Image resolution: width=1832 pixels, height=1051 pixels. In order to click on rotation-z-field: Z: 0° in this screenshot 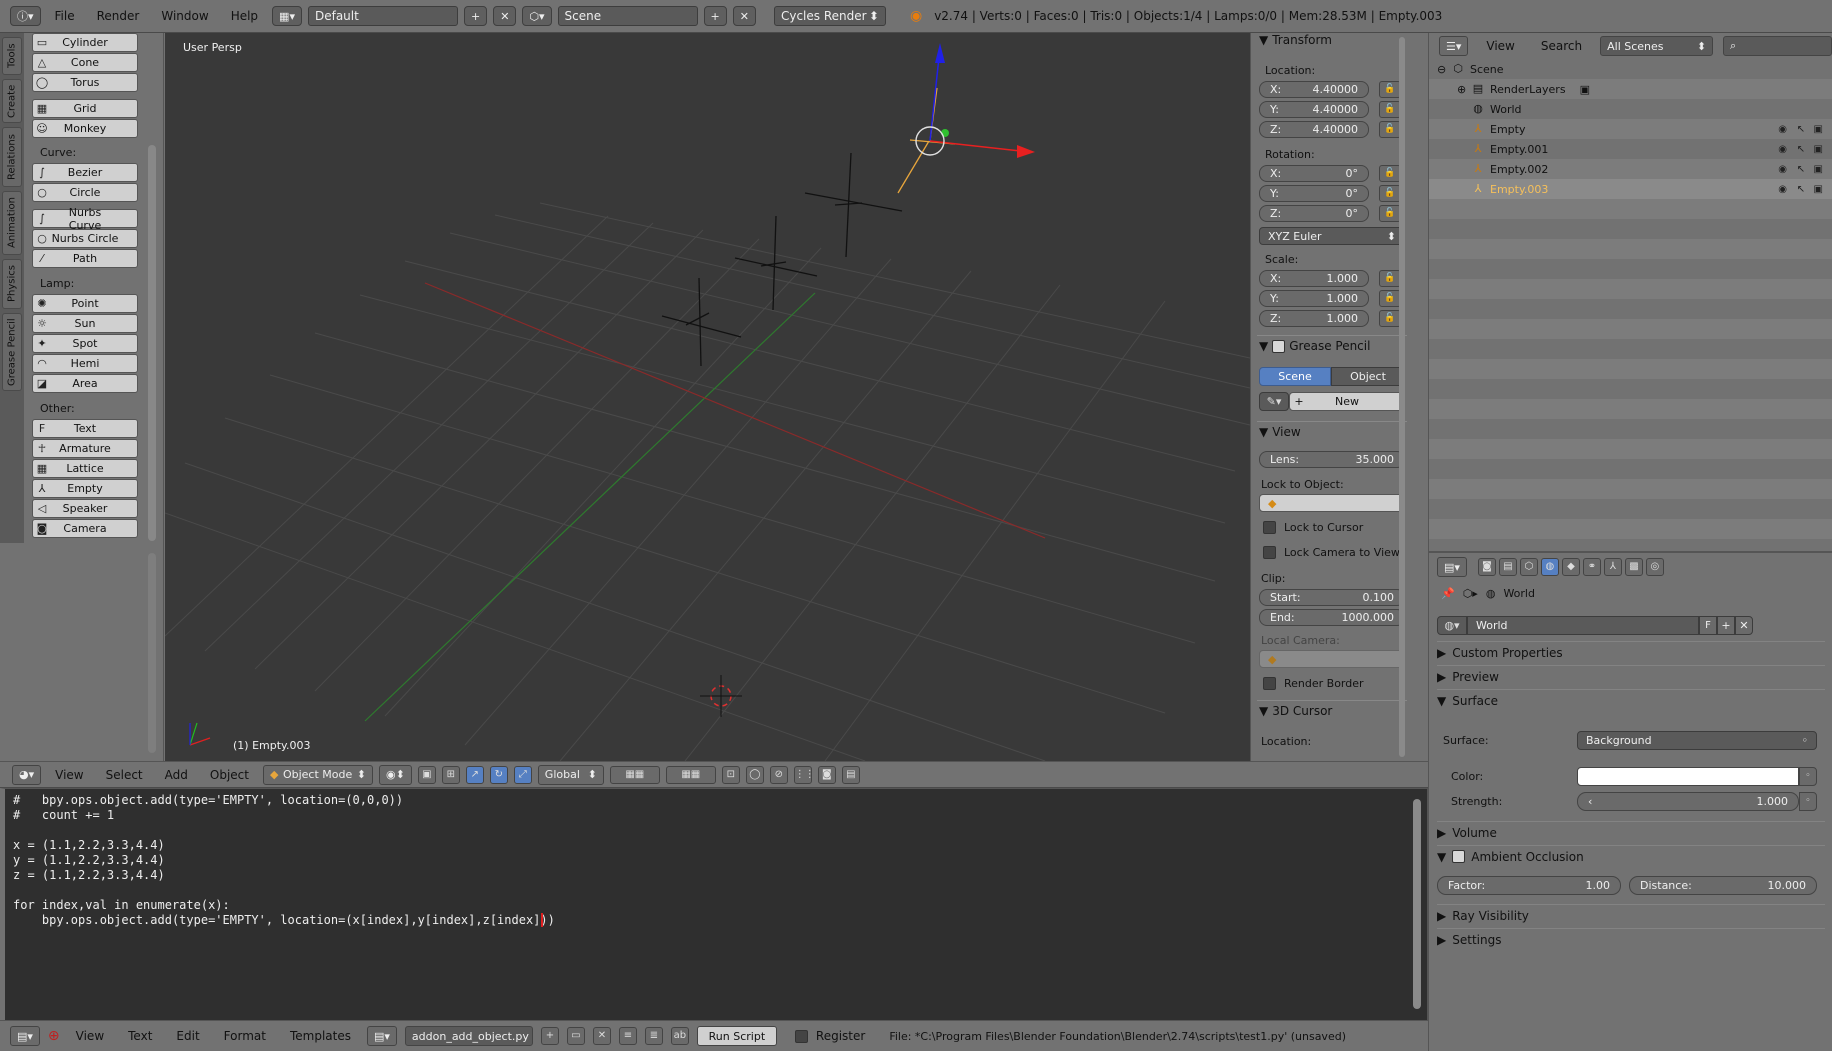, I will do `click(1314, 213)`.